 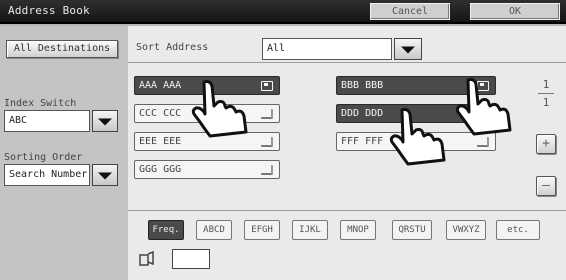 I want to click on index-switch-select: ABC, so click(x=47, y=121).